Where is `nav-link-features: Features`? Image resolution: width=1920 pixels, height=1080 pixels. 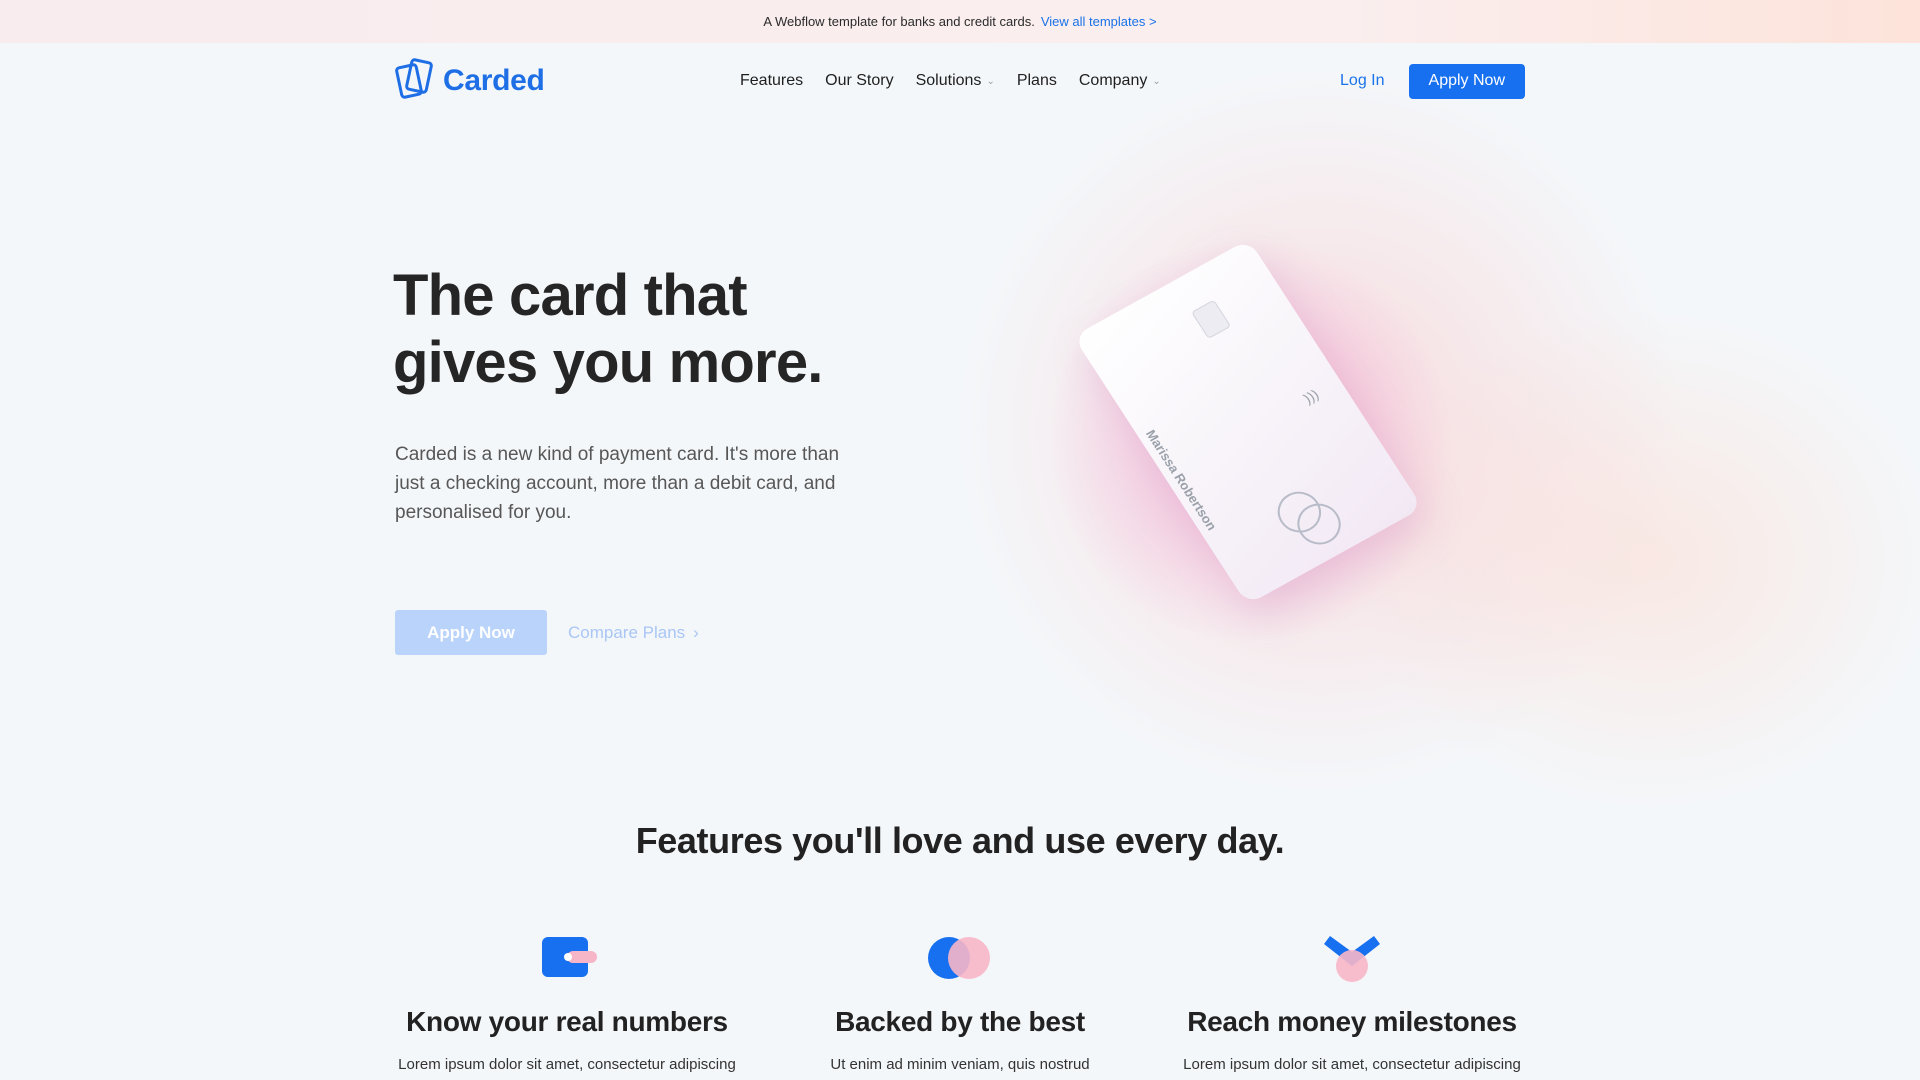 nav-link-features: Features is located at coordinates (771, 81).